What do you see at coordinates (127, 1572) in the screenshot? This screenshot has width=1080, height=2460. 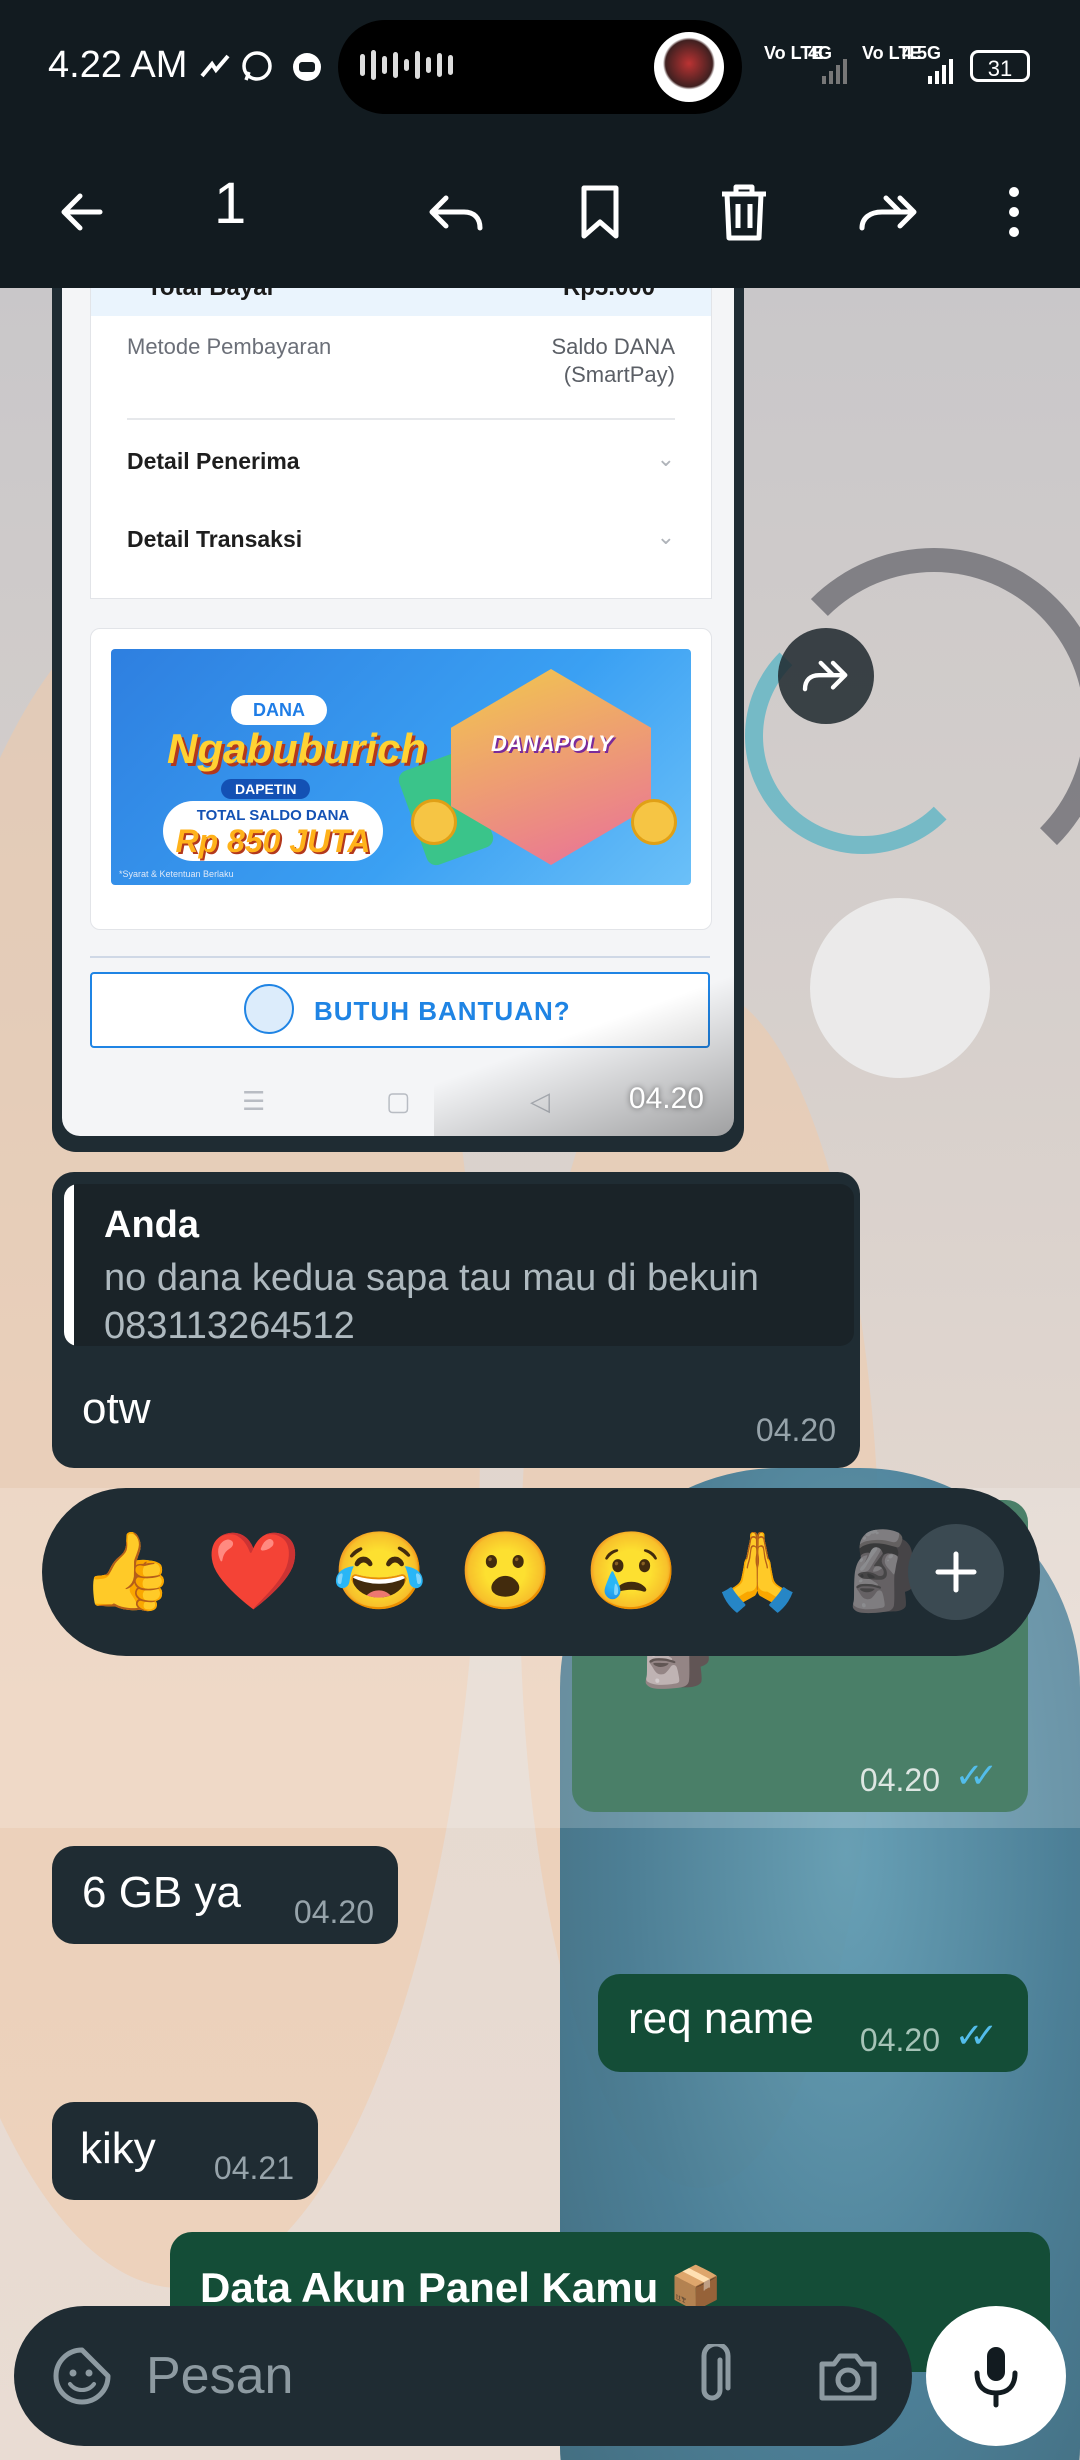 I see `reaction-thumbs-up: 👍` at bounding box center [127, 1572].